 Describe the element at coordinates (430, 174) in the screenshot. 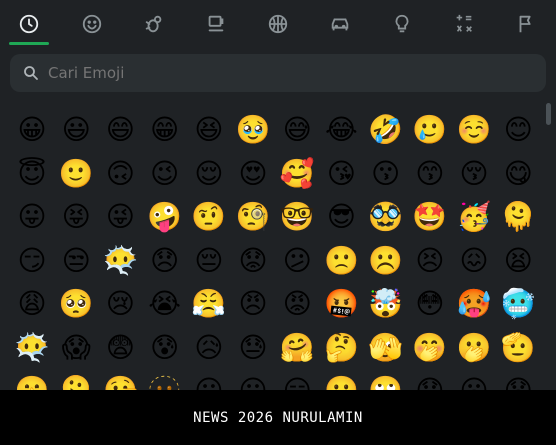

I see `emoji-button: 😙` at that location.